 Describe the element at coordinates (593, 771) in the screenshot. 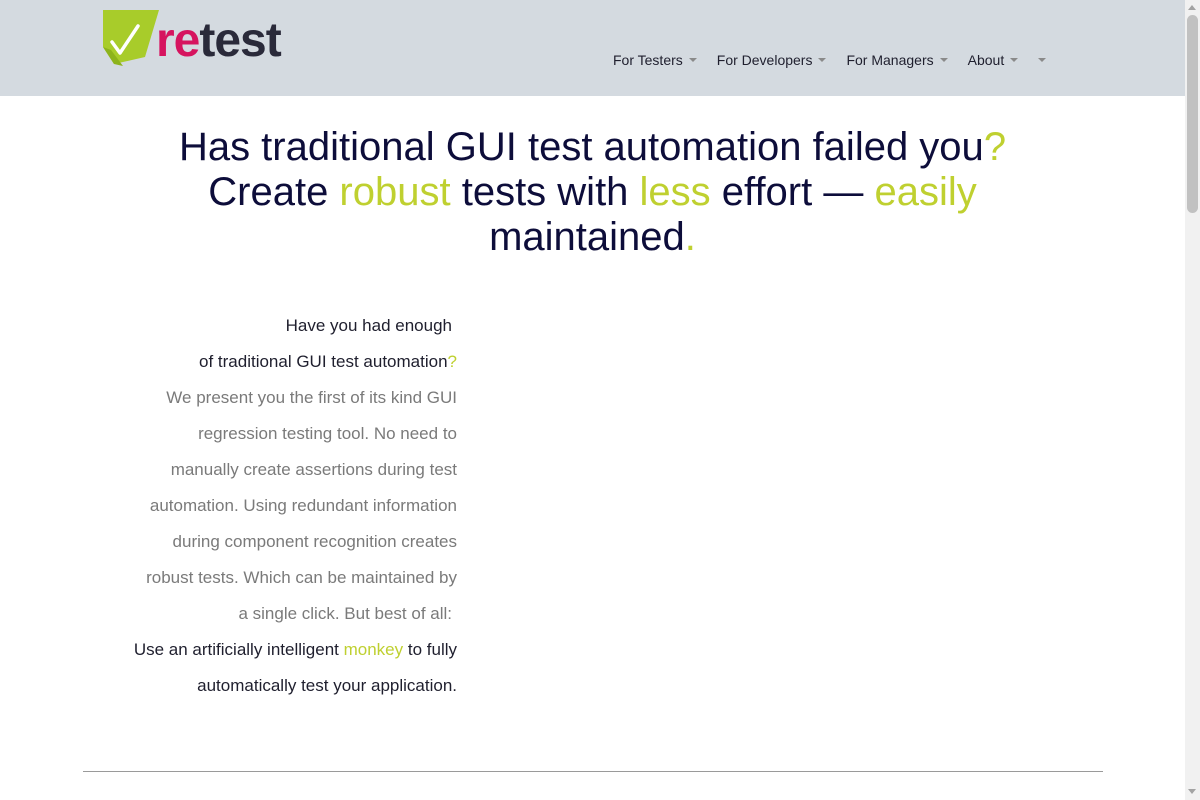

I see `section-divider` at that location.